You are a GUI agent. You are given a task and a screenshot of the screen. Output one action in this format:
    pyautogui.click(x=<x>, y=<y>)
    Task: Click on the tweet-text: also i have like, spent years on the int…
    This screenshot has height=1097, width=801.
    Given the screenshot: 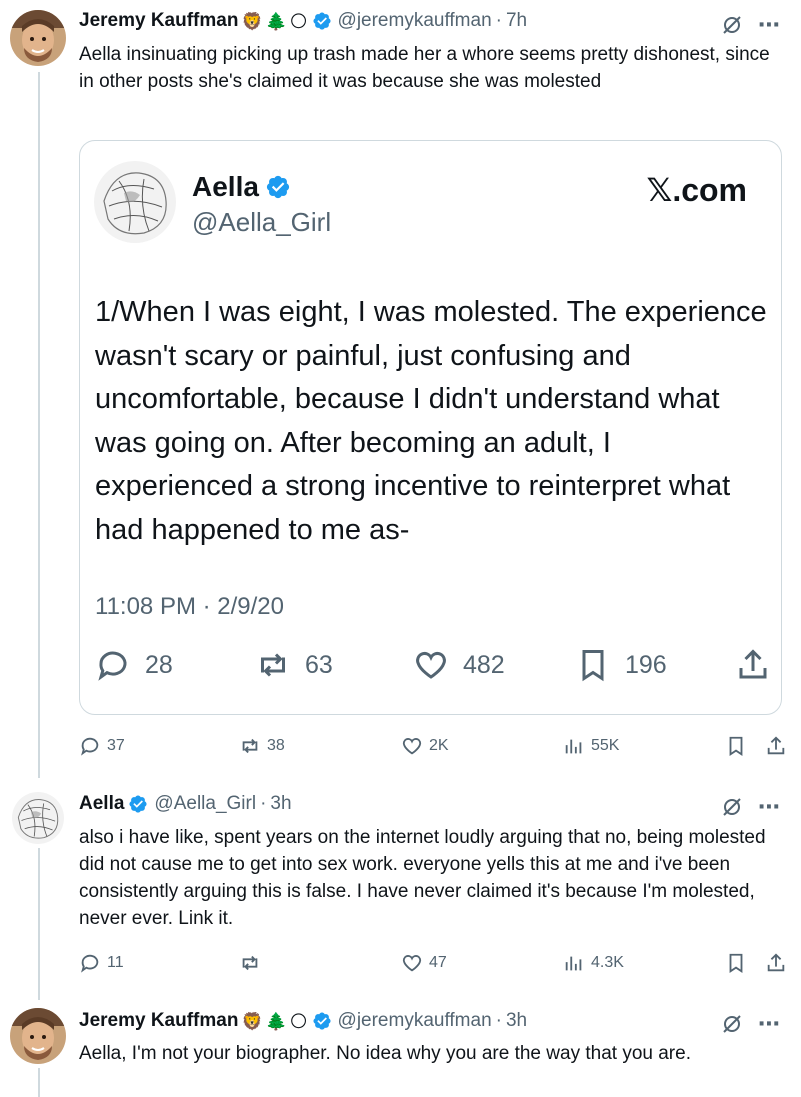 What is the action you would take?
    pyautogui.click(x=422, y=878)
    